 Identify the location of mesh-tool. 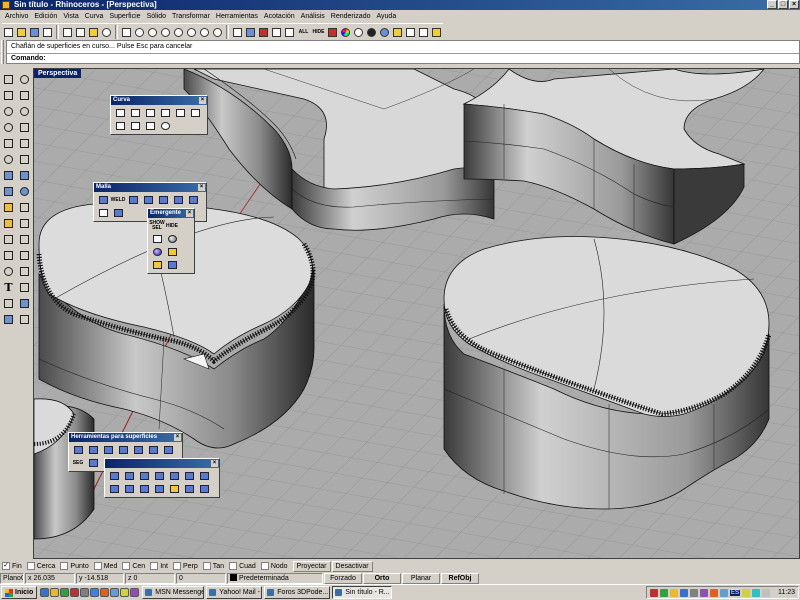
(24, 319).